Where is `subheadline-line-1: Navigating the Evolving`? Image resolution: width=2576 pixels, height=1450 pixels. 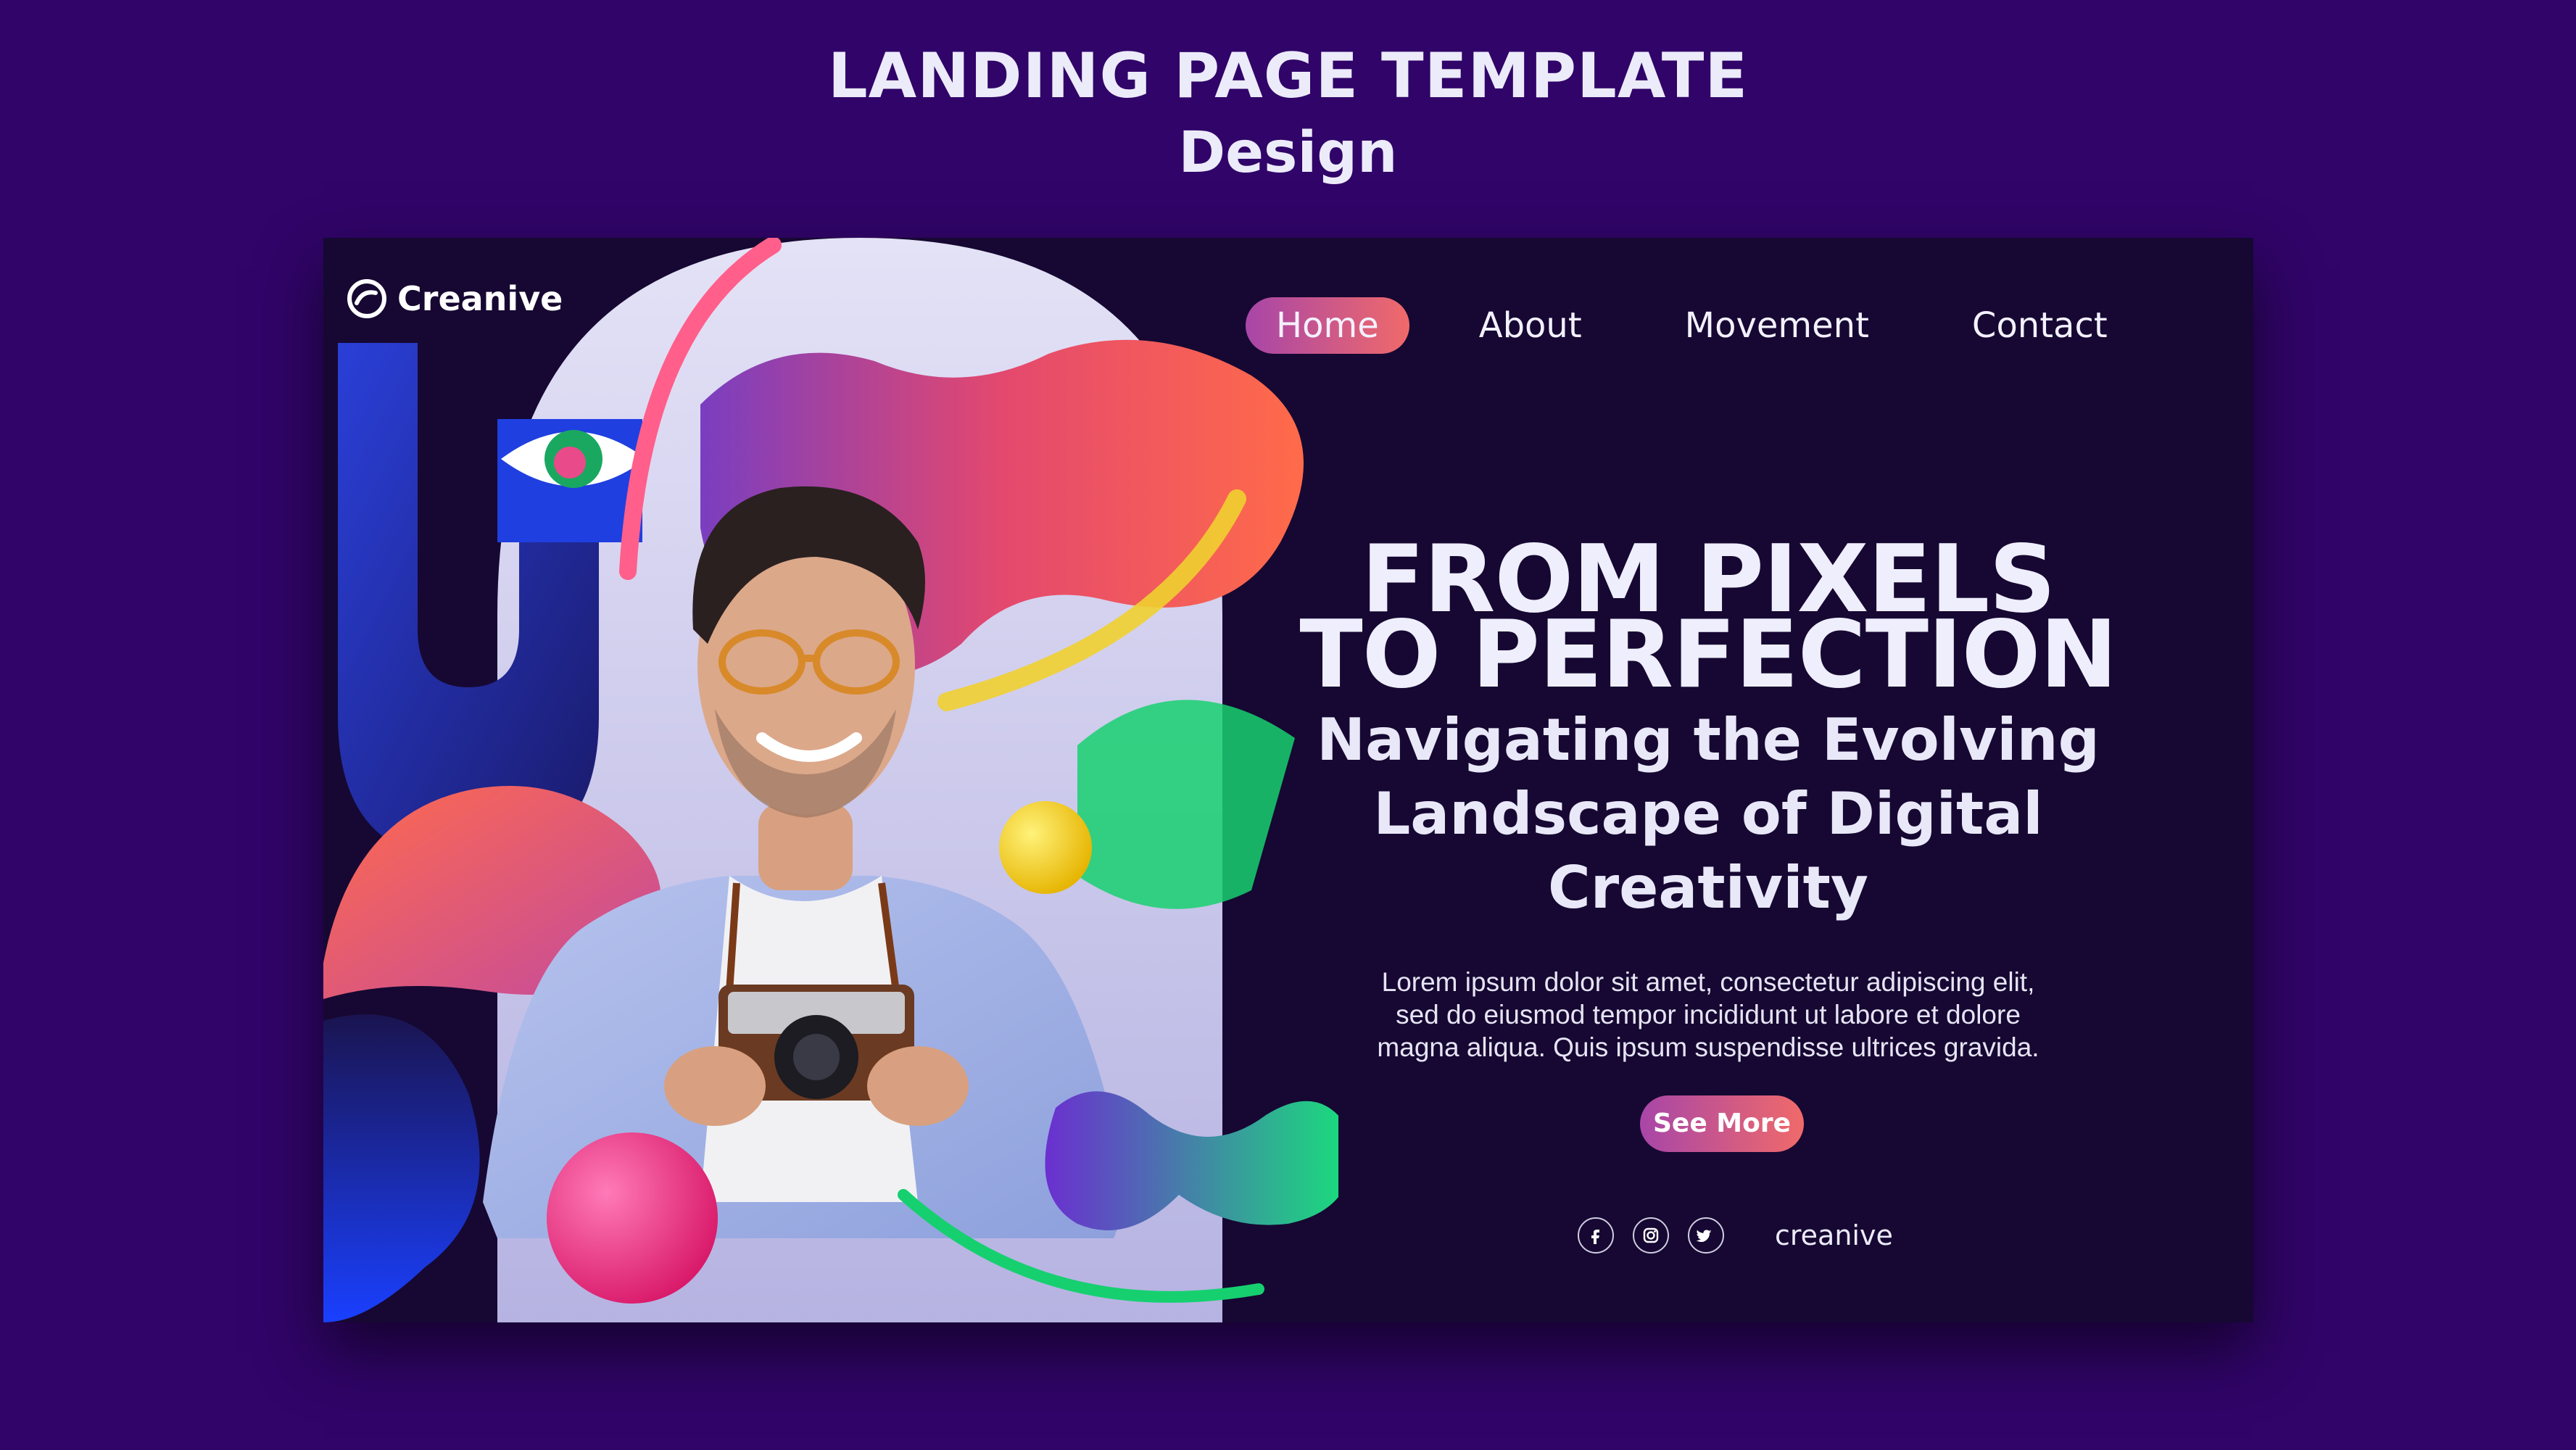 subheadline-line-1: Navigating the Evolving is located at coordinates (1709, 740).